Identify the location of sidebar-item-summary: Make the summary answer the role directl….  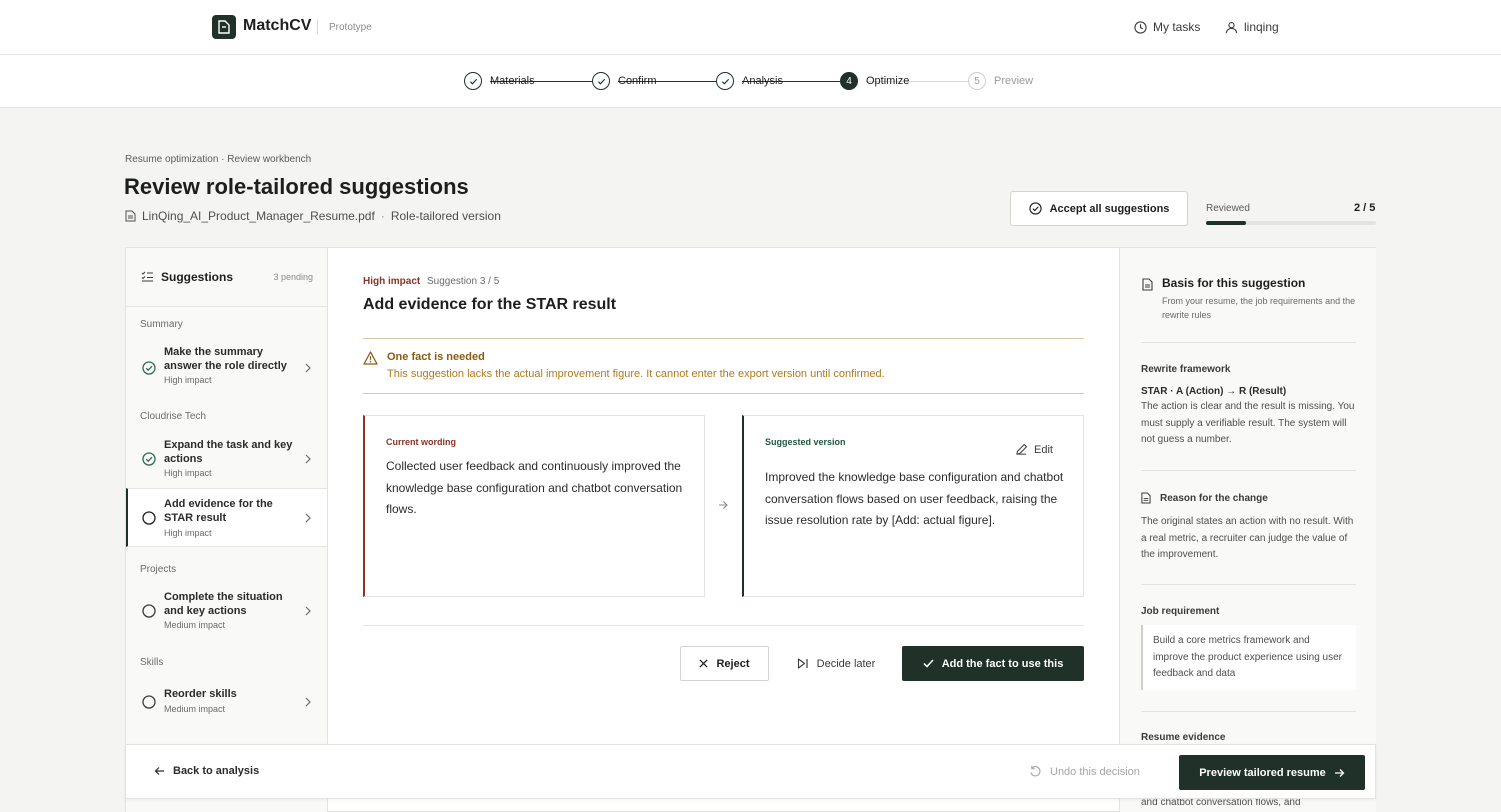
(226, 367).